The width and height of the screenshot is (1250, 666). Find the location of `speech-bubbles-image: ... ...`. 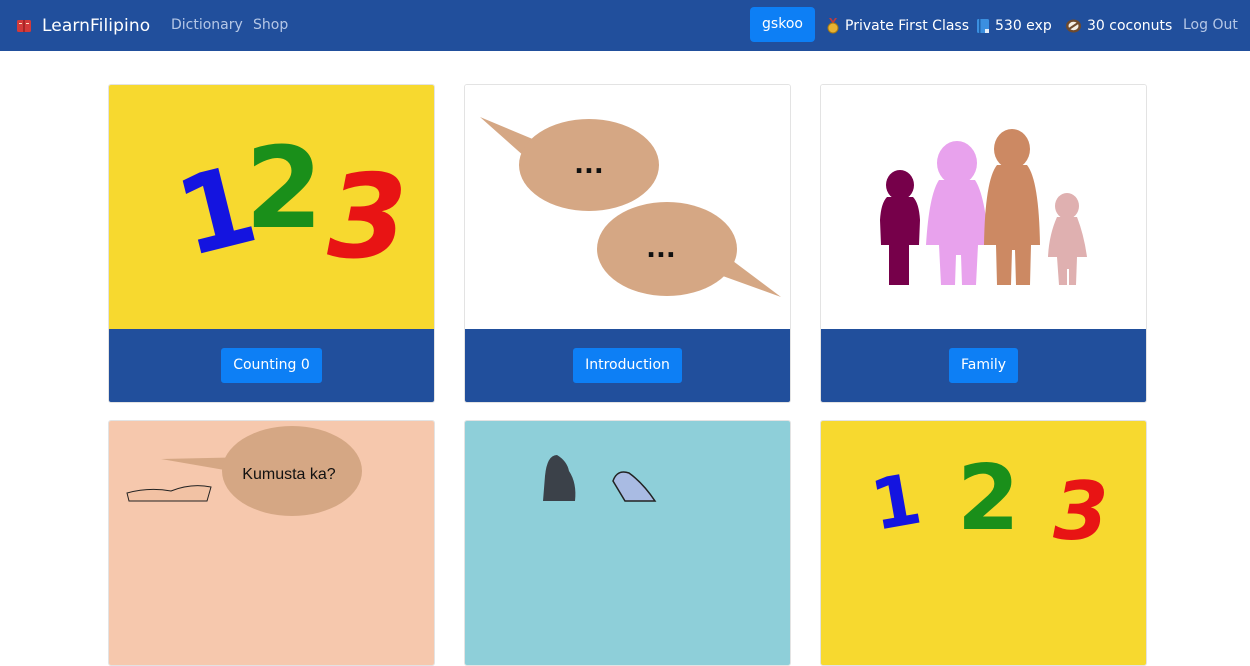

speech-bubbles-image: ... ... is located at coordinates (627, 207).